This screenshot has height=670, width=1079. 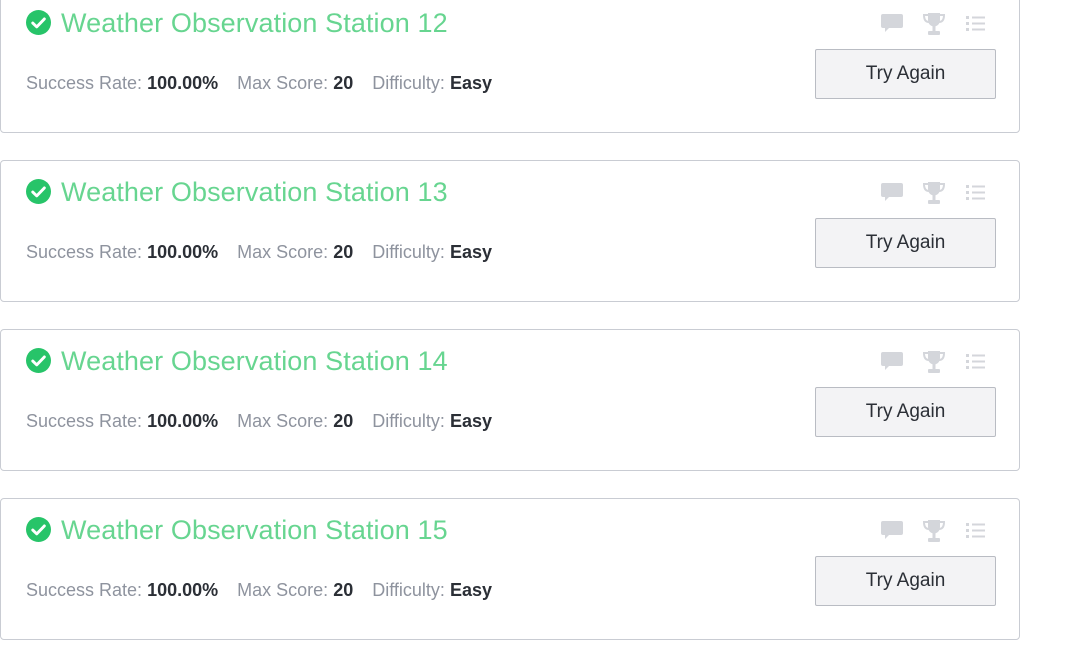 What do you see at coordinates (254, 530) in the screenshot?
I see `challenge-title: Weather Observation Station 15` at bounding box center [254, 530].